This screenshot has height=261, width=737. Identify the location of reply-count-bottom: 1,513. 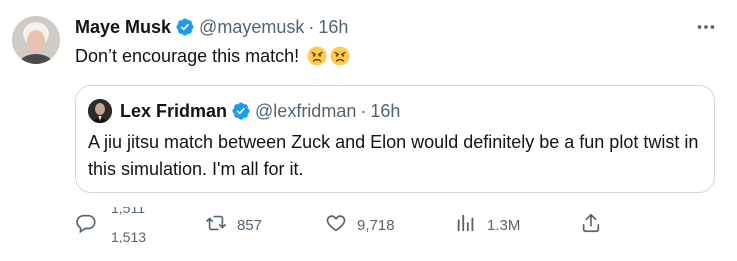
(129, 236).